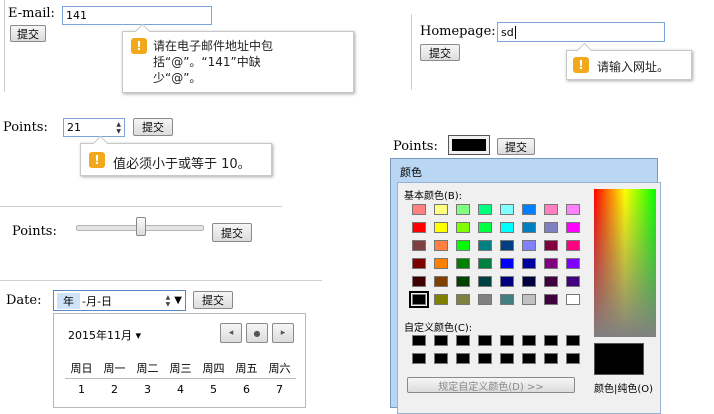  Describe the element at coordinates (180, 389) in the screenshot. I see `calendar-day: 4` at that location.